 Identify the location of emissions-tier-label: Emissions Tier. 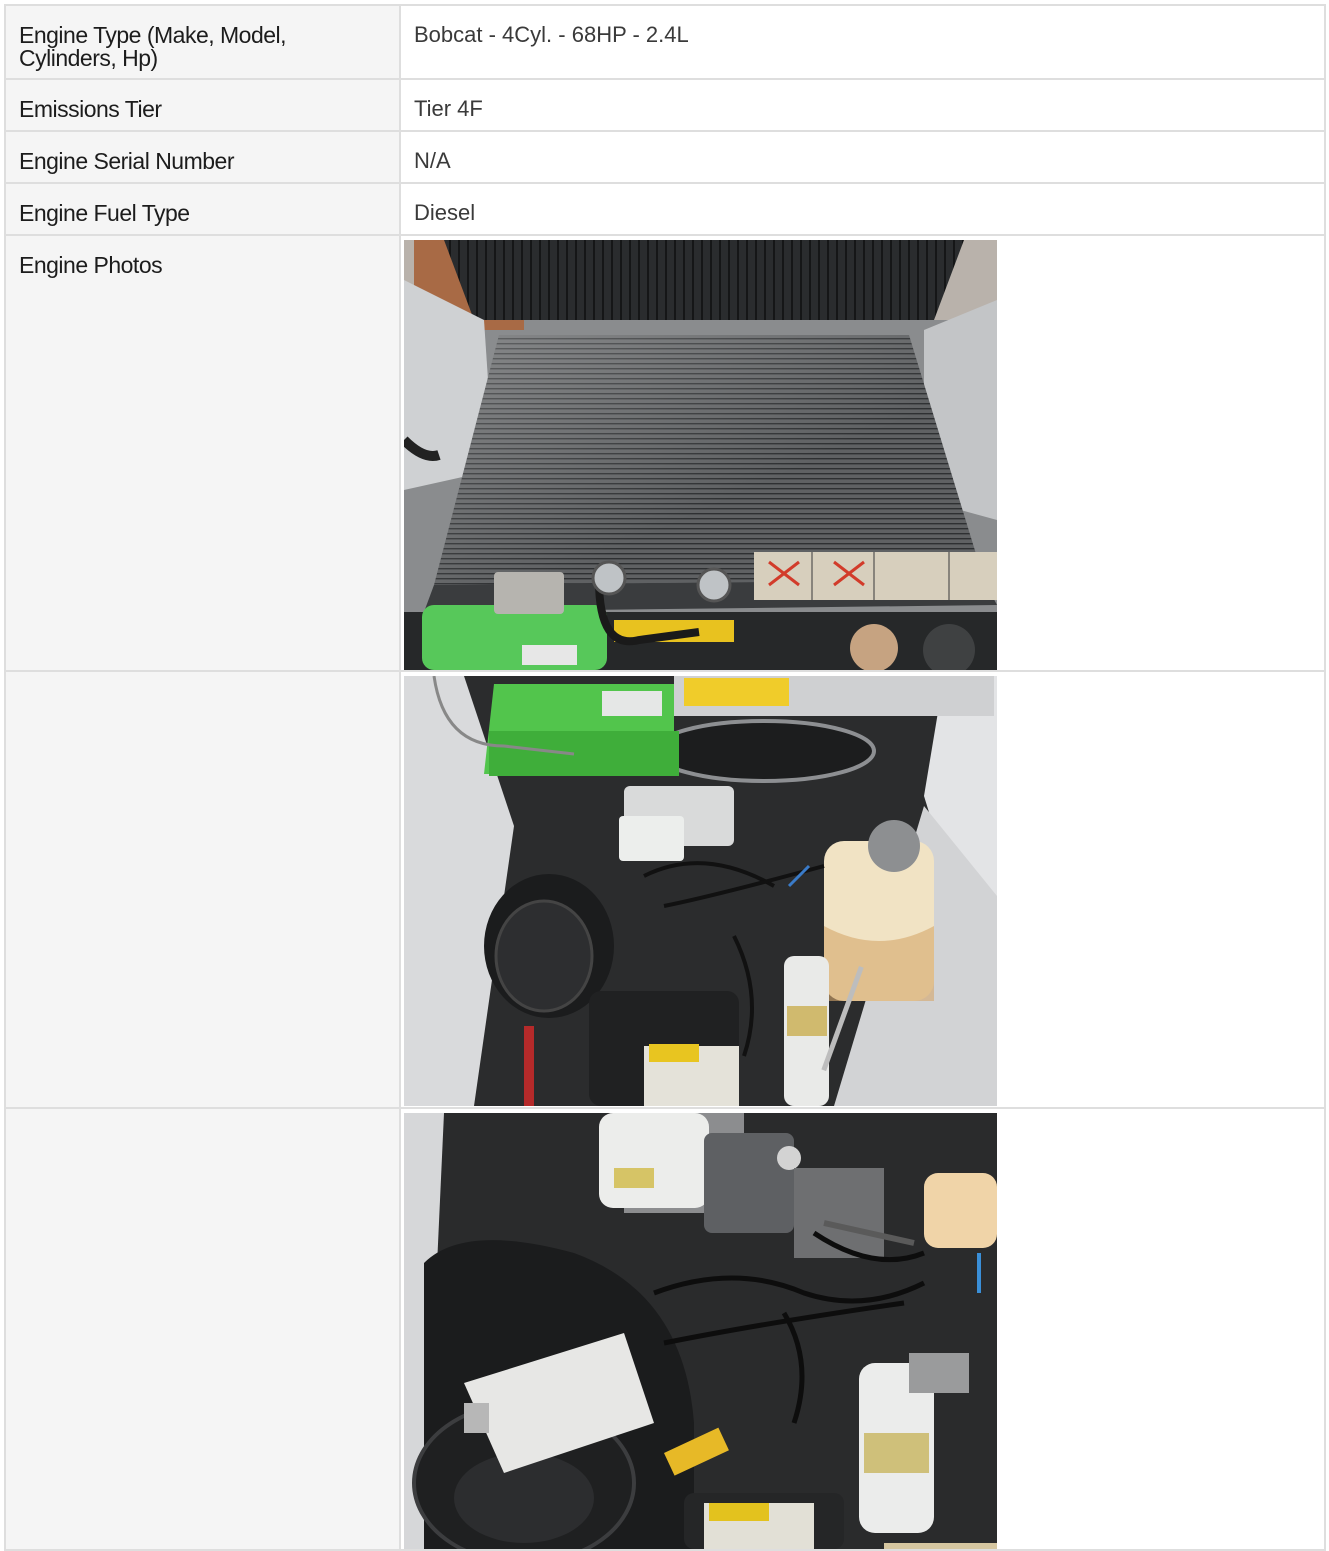
(90, 109).